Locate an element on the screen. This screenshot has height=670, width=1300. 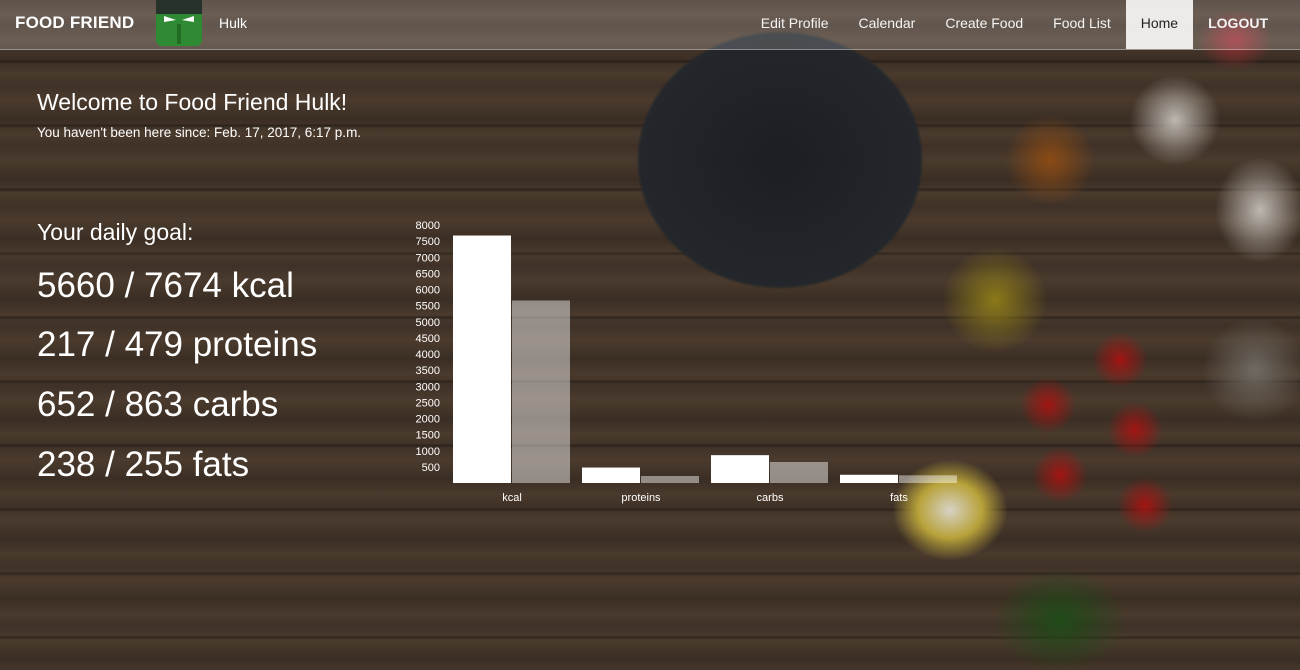
nav-food-list: Food List is located at coordinates (1082, 24).